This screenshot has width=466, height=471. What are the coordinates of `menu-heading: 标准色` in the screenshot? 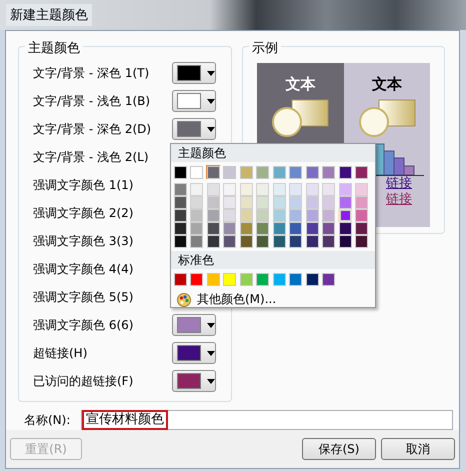 It's located at (273, 260).